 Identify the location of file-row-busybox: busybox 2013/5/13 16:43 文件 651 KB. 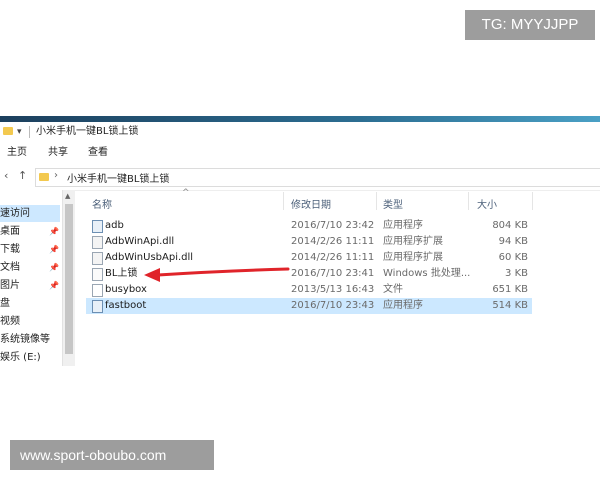
(309, 290).